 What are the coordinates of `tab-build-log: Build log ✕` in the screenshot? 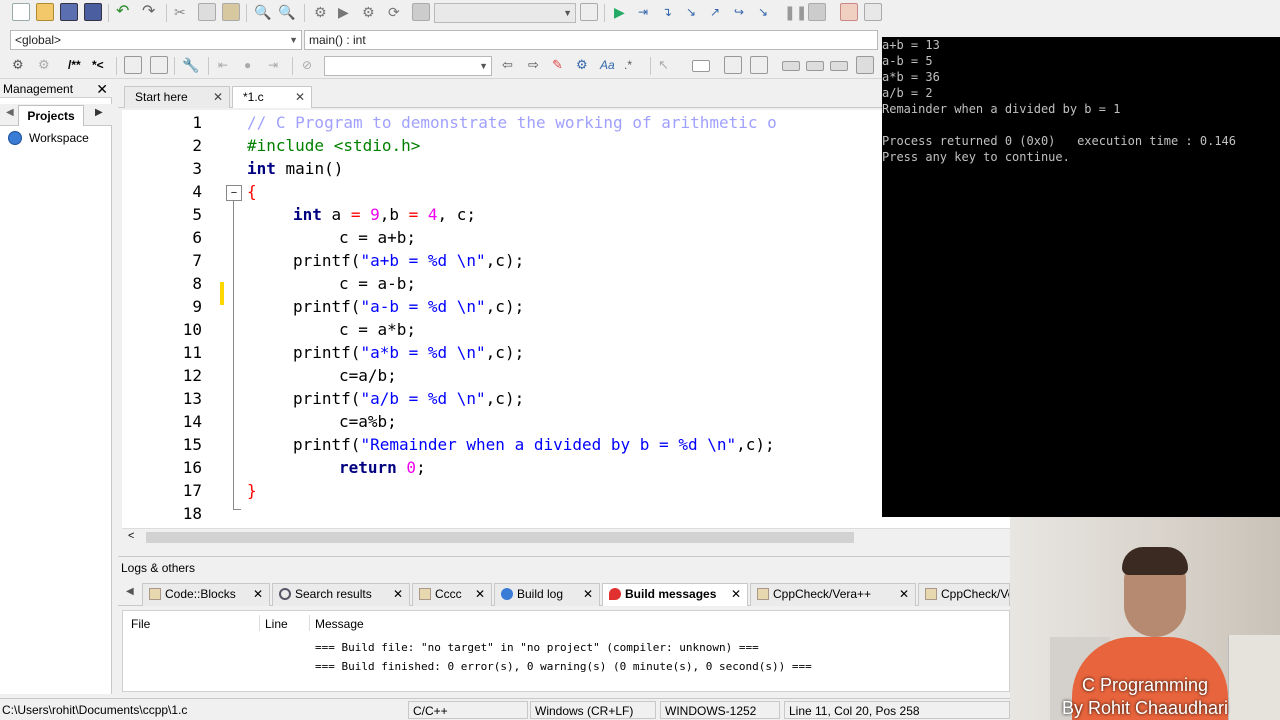 It's located at (547, 594).